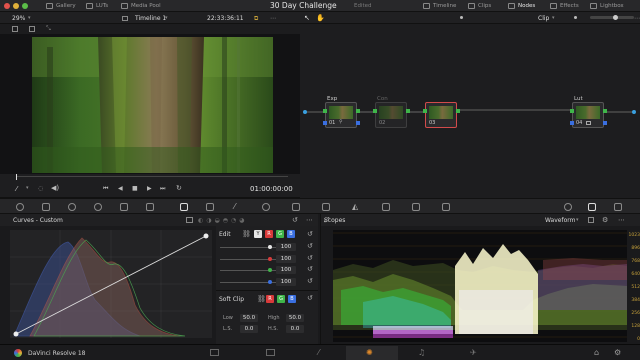 This screenshot has height=360, width=640. I want to click on wipe-icon, so click(32, 29).